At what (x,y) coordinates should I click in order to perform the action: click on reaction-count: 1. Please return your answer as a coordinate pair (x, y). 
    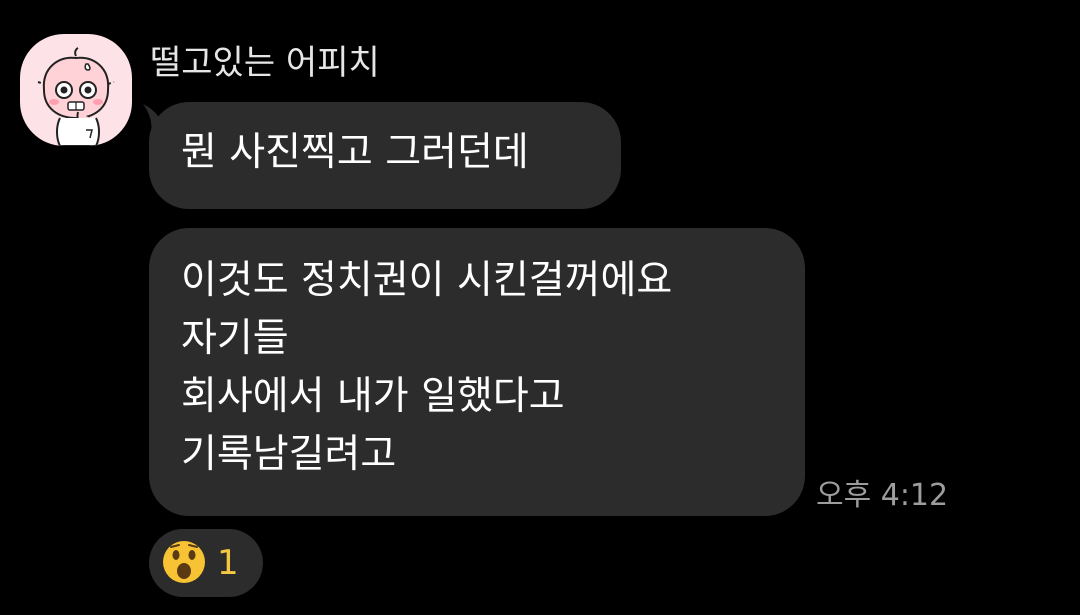
    Looking at the image, I should click on (228, 563).